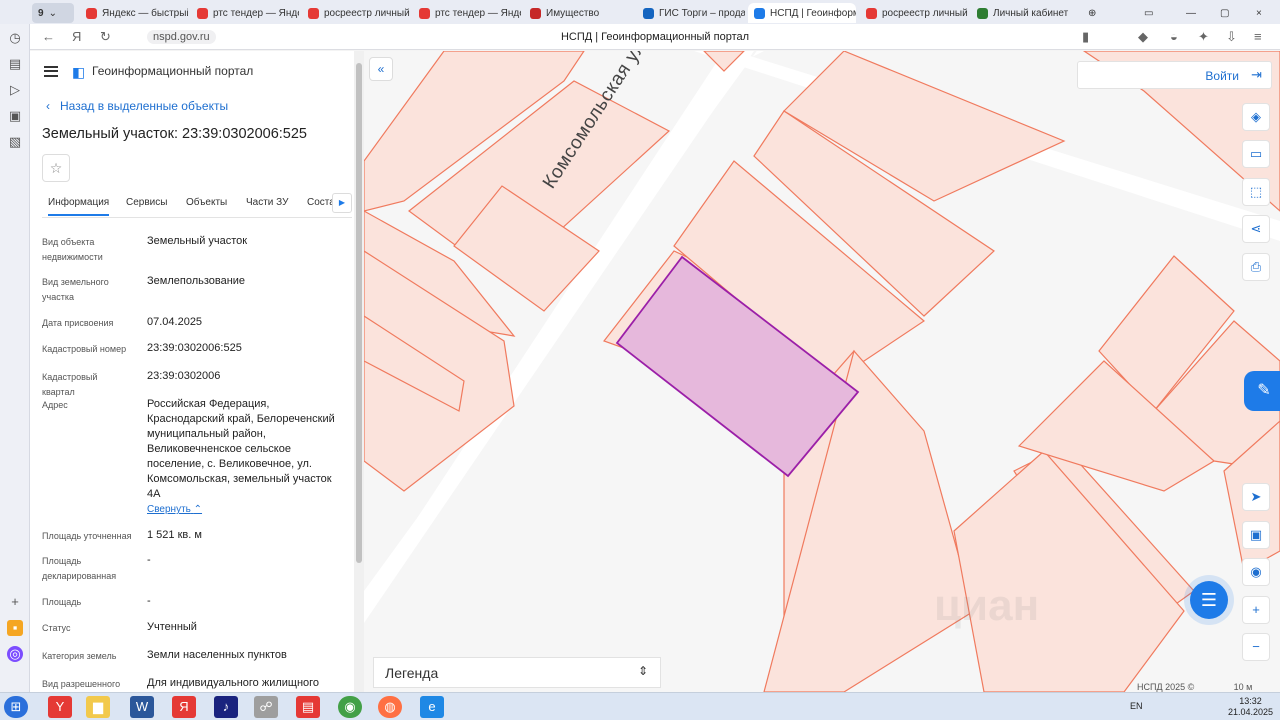 The height and width of the screenshot is (720, 1280). I want to click on legend-dropdown: Легенда ⇕, so click(517, 672).